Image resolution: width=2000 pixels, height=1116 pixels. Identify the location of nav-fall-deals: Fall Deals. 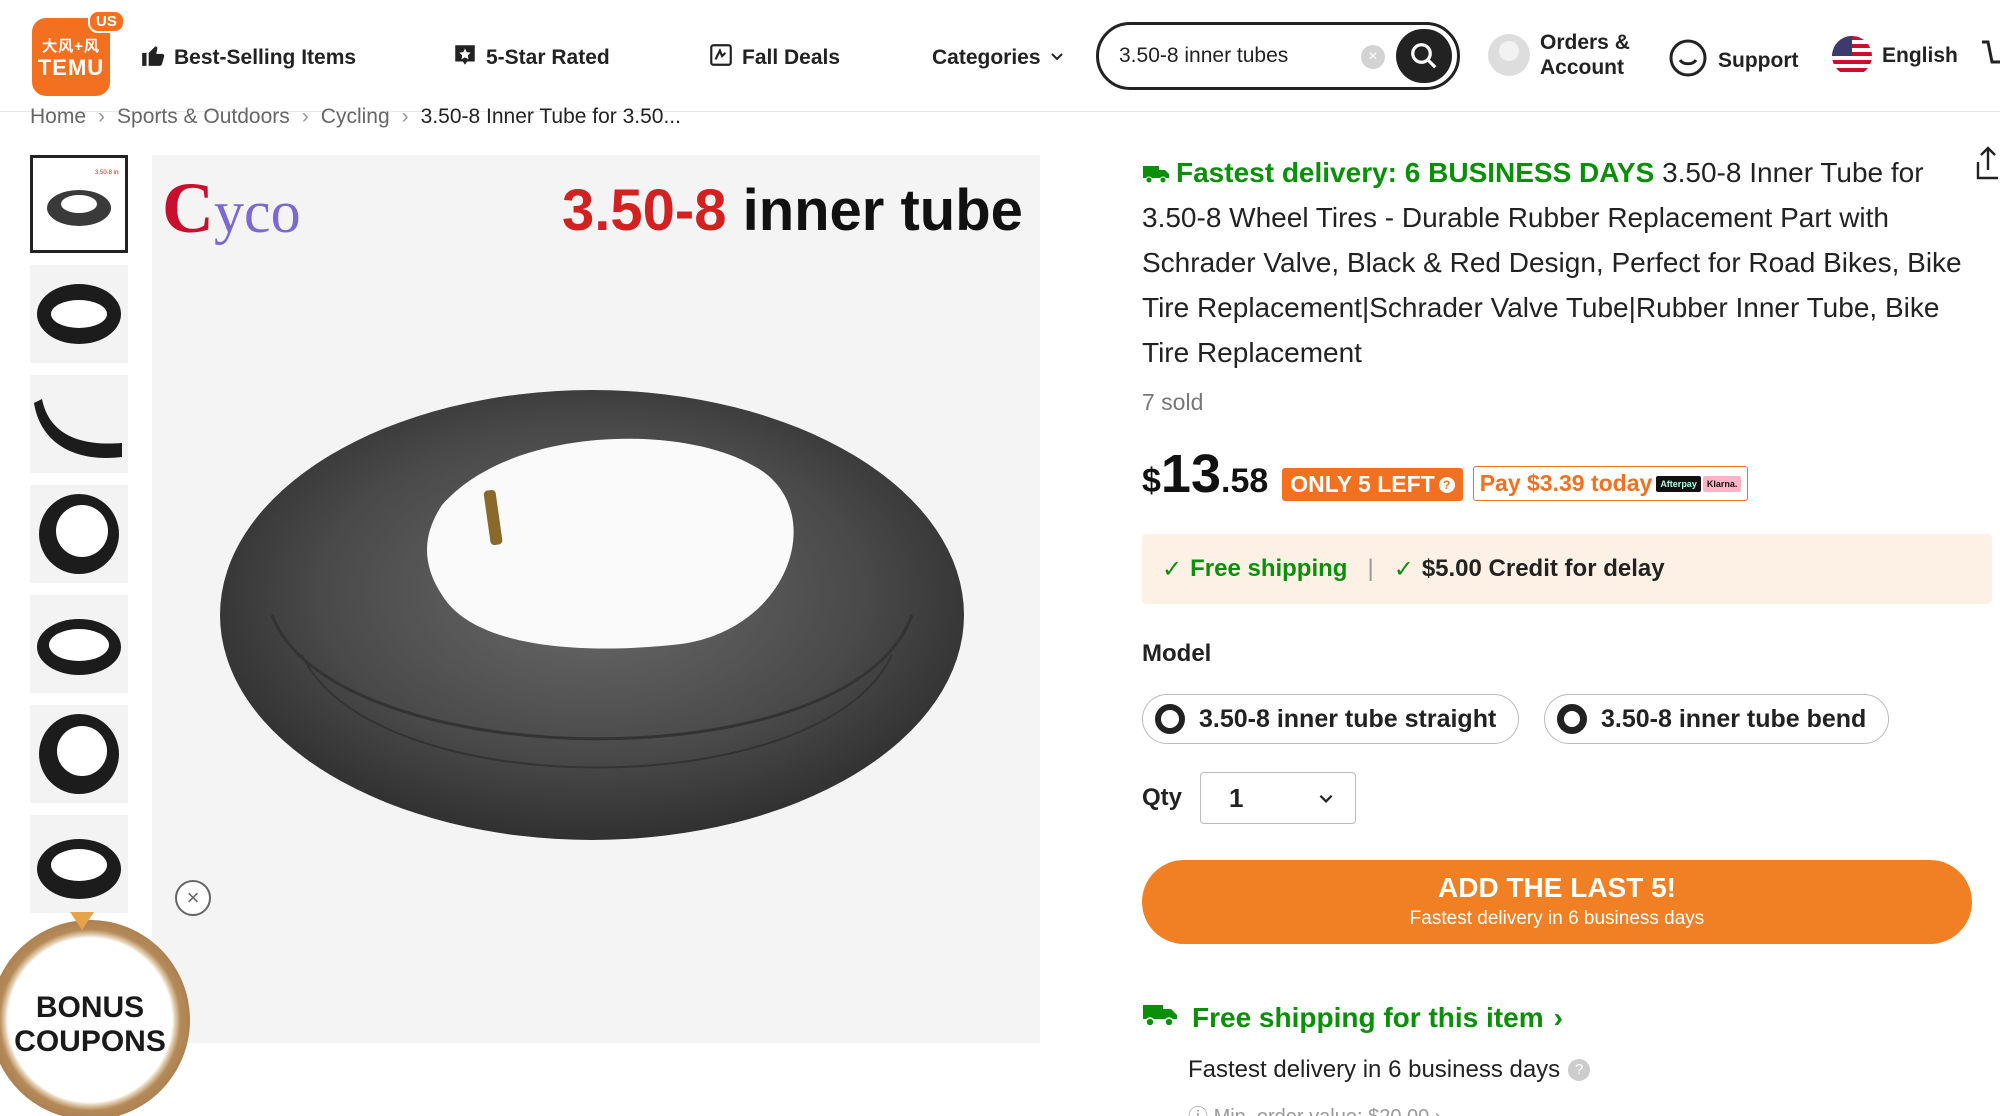
(774, 58).